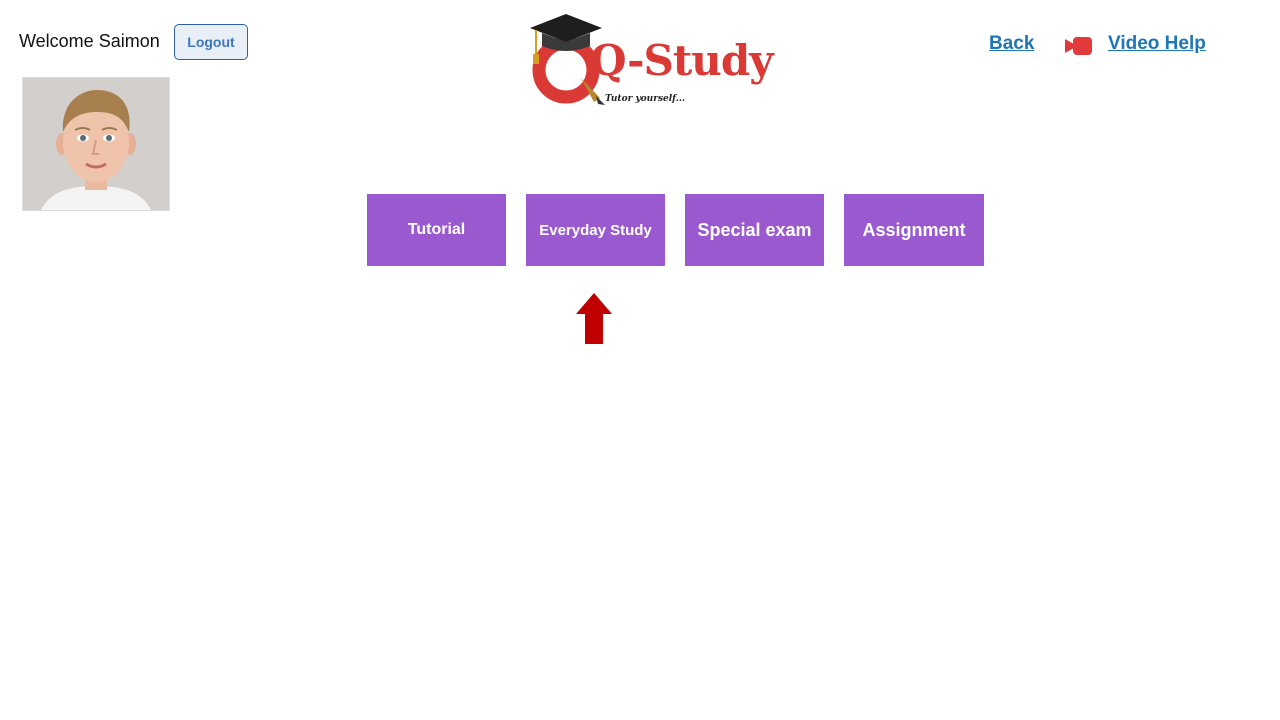  Describe the element at coordinates (914, 230) in the screenshot. I see `assignment-button: Assignment` at that location.